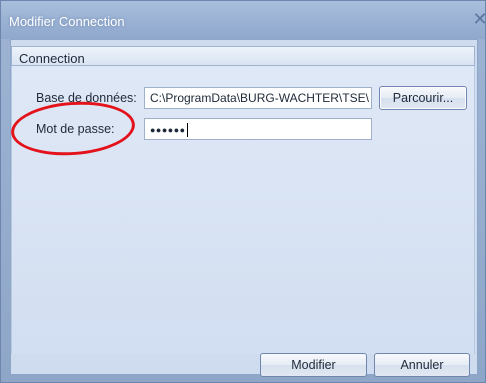 Image resolution: width=486 pixels, height=383 pixels. What do you see at coordinates (243, 20) in the screenshot?
I see `title-bar: Modifier Connection` at bounding box center [243, 20].